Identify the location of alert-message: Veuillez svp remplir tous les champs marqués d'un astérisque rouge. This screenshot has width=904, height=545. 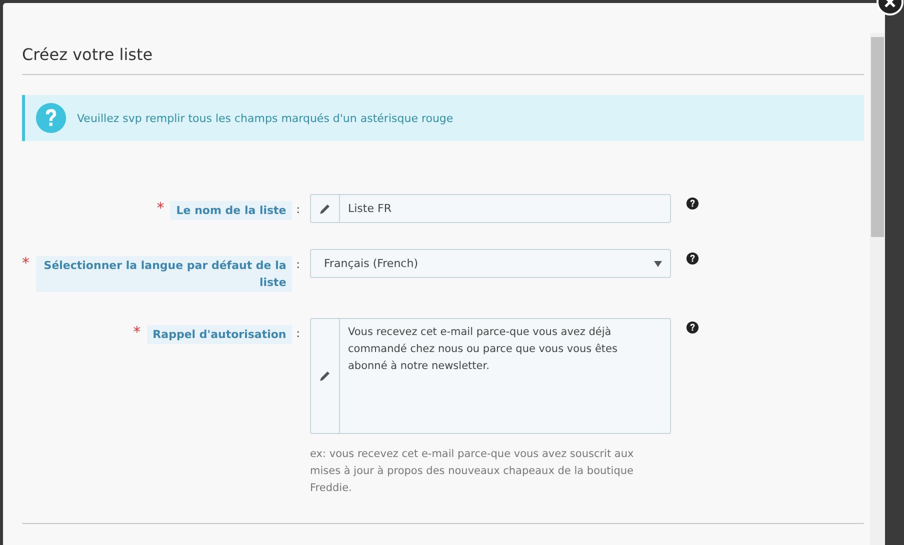
(265, 118).